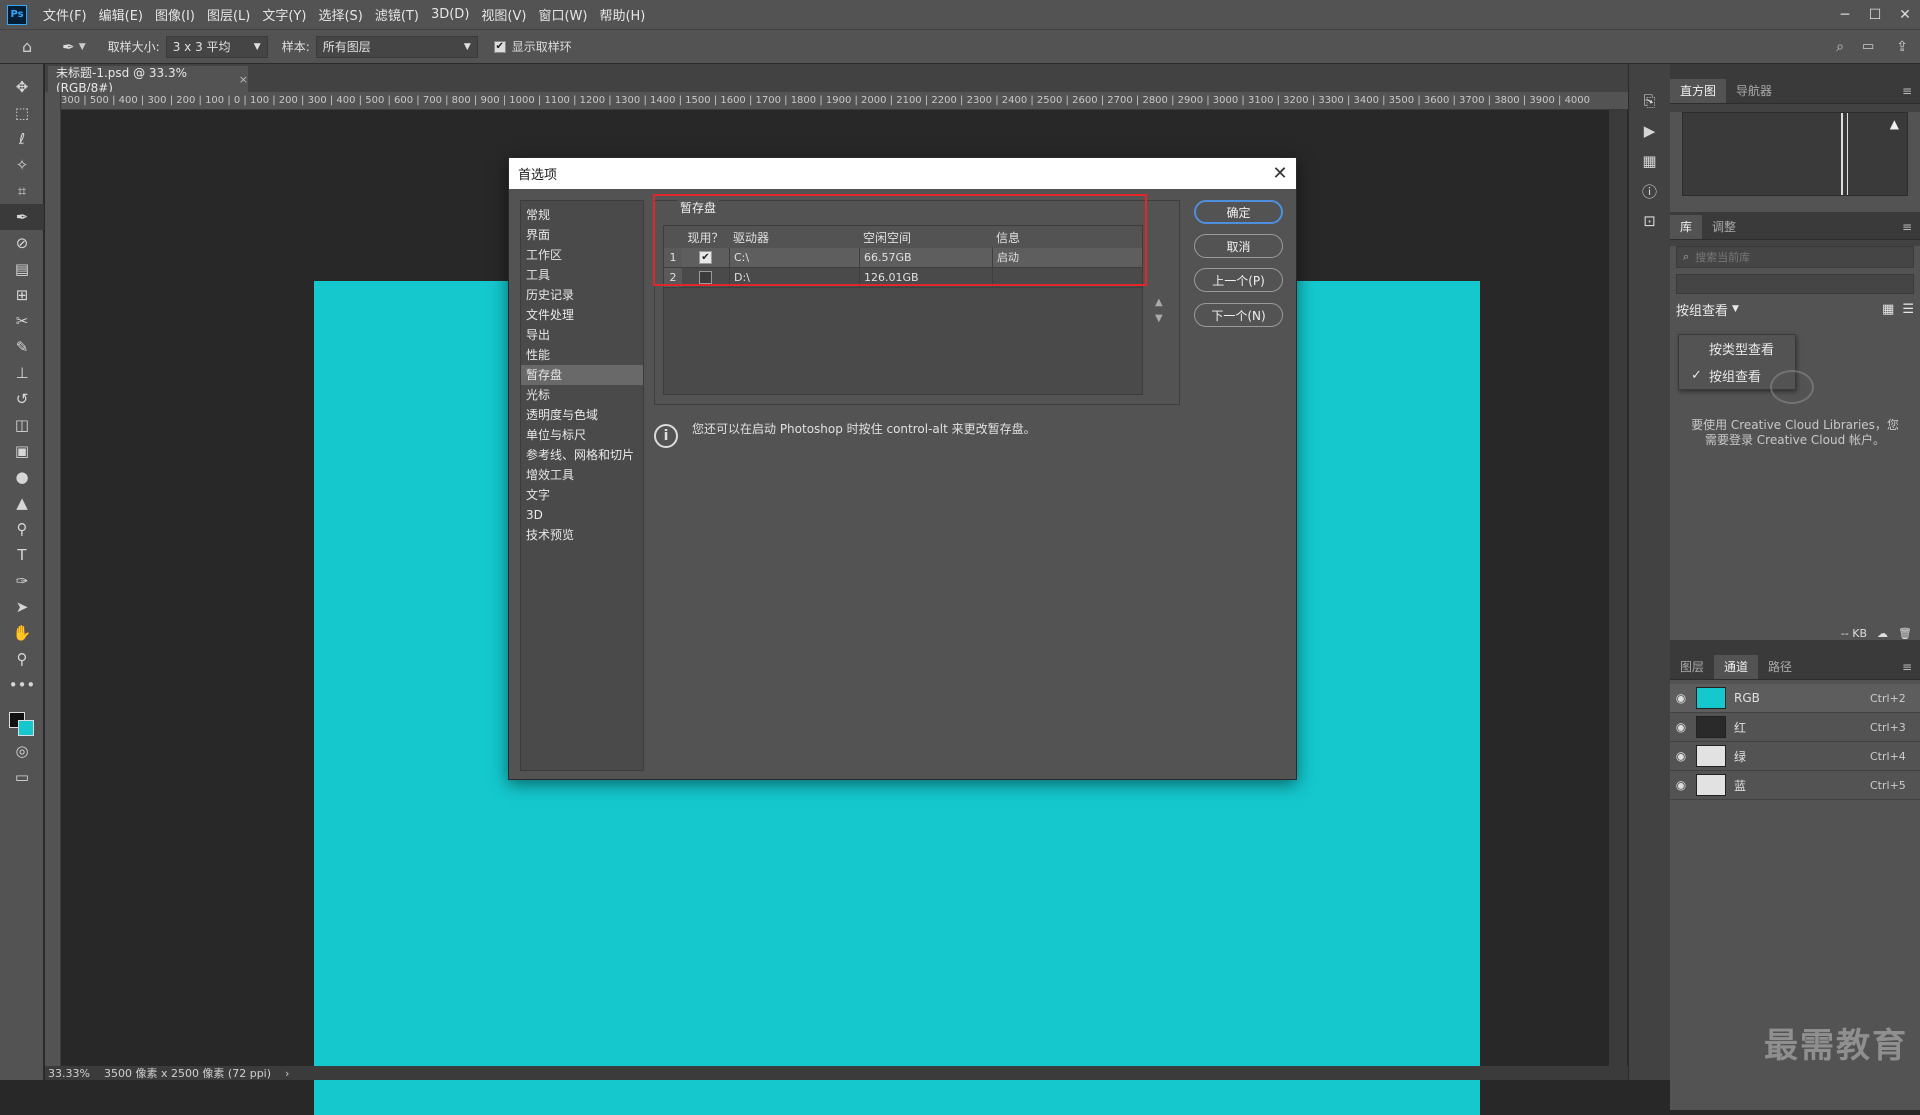 The width and height of the screenshot is (1920, 1115). What do you see at coordinates (705, 277) in the screenshot?
I see `drive-d-checkbox` at bounding box center [705, 277].